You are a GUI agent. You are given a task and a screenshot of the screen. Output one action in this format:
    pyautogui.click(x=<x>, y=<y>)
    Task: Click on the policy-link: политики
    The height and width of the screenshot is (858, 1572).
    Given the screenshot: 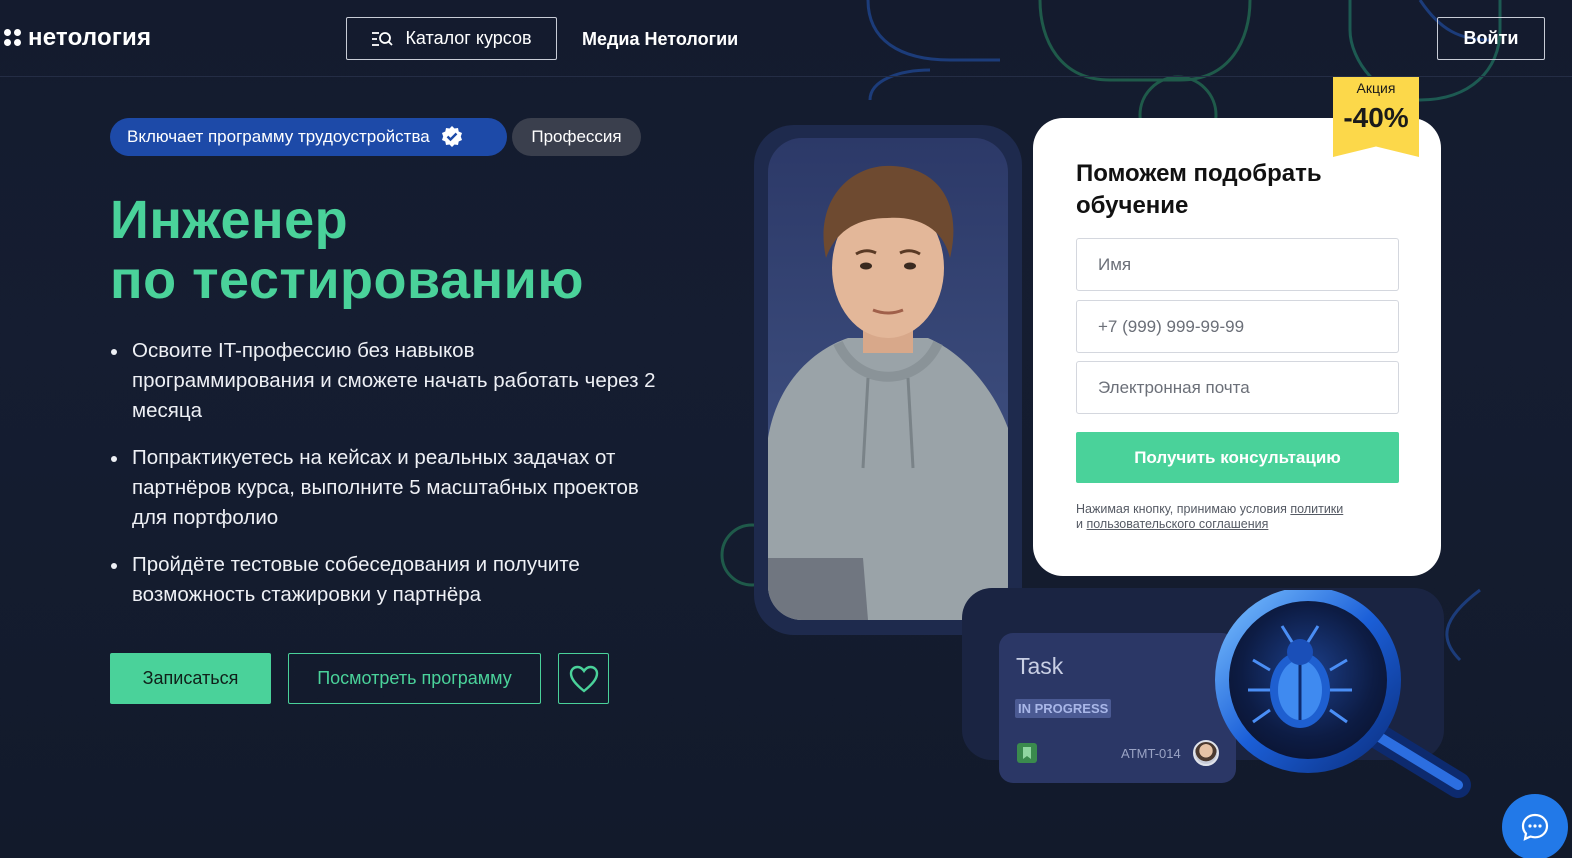 What is the action you would take?
    pyautogui.click(x=1316, y=509)
    